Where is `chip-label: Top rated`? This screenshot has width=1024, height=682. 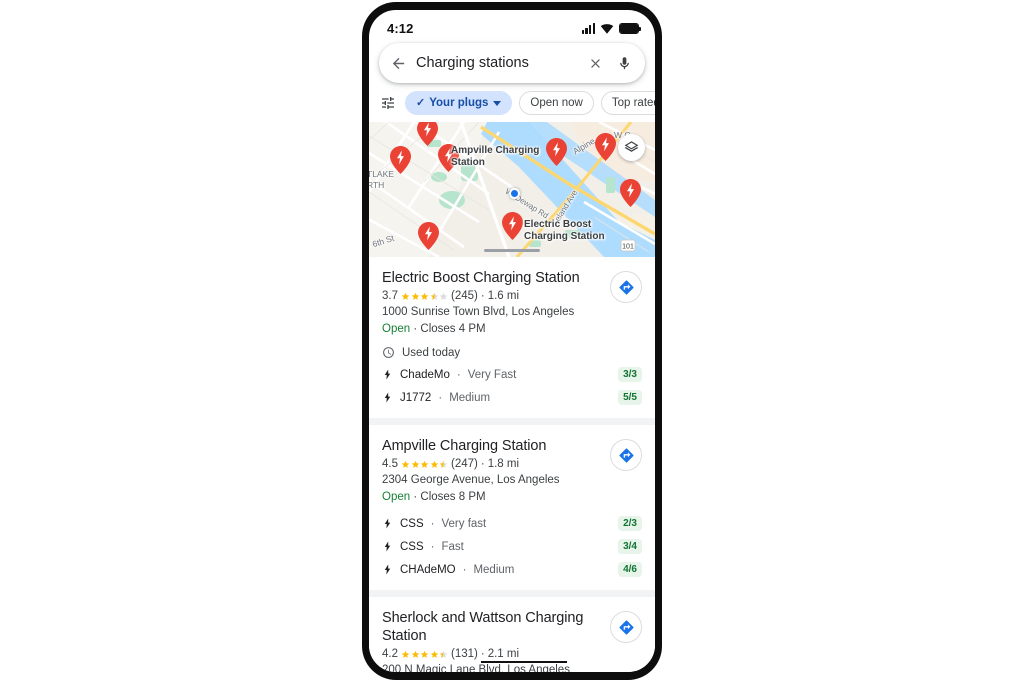 chip-label: Top rated is located at coordinates (633, 103).